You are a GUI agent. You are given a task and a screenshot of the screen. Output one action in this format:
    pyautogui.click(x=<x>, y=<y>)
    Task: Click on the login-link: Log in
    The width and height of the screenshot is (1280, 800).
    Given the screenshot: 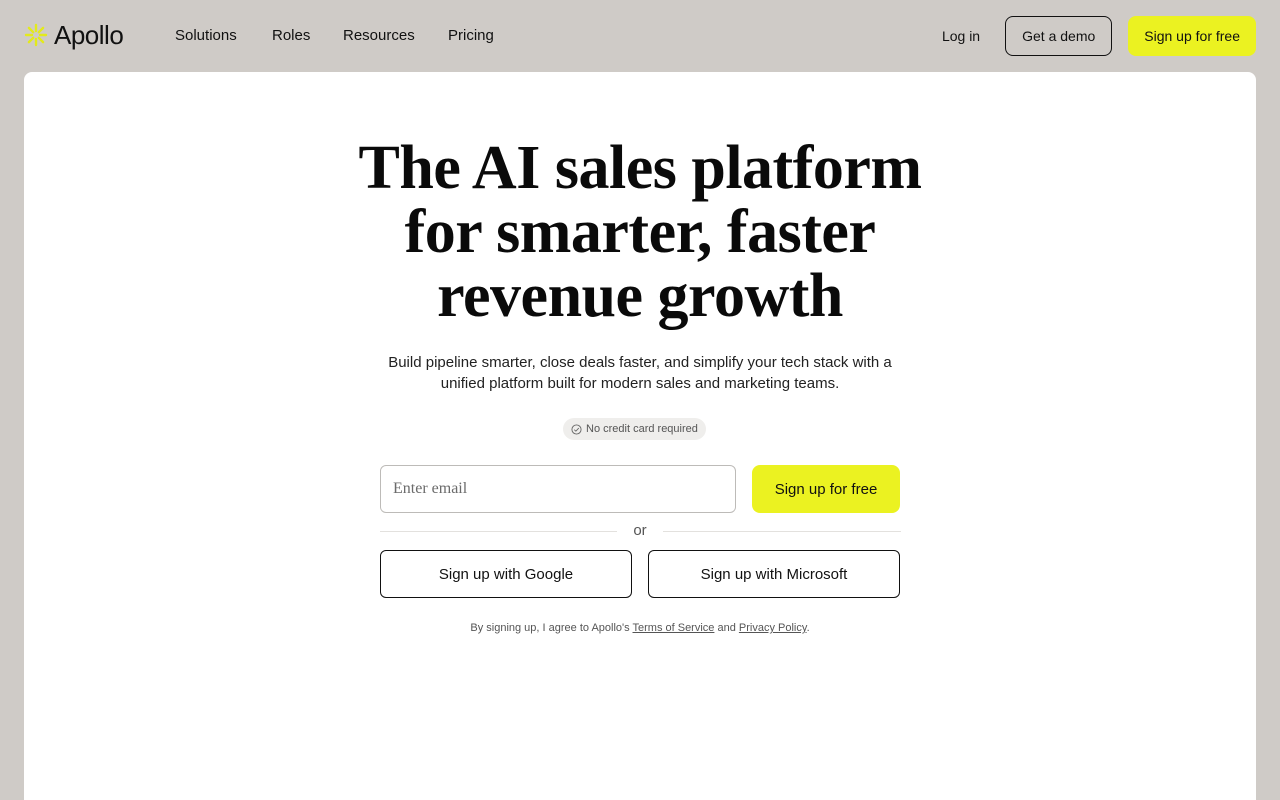 What is the action you would take?
    pyautogui.click(x=961, y=36)
    